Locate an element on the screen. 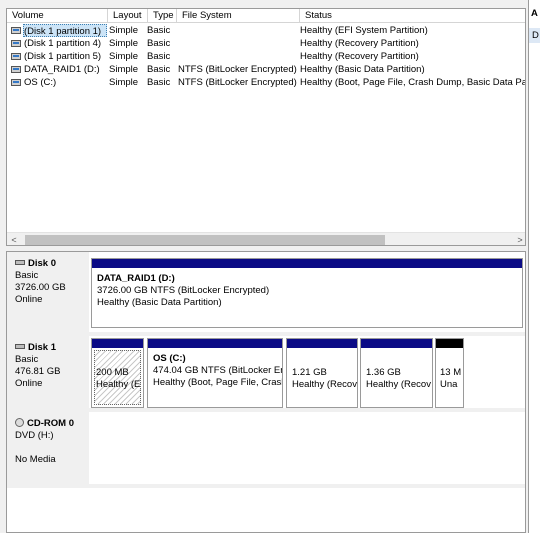 The height and width of the screenshot is (533, 540). disk-size: 3726.00 GB is located at coordinates (40, 287).